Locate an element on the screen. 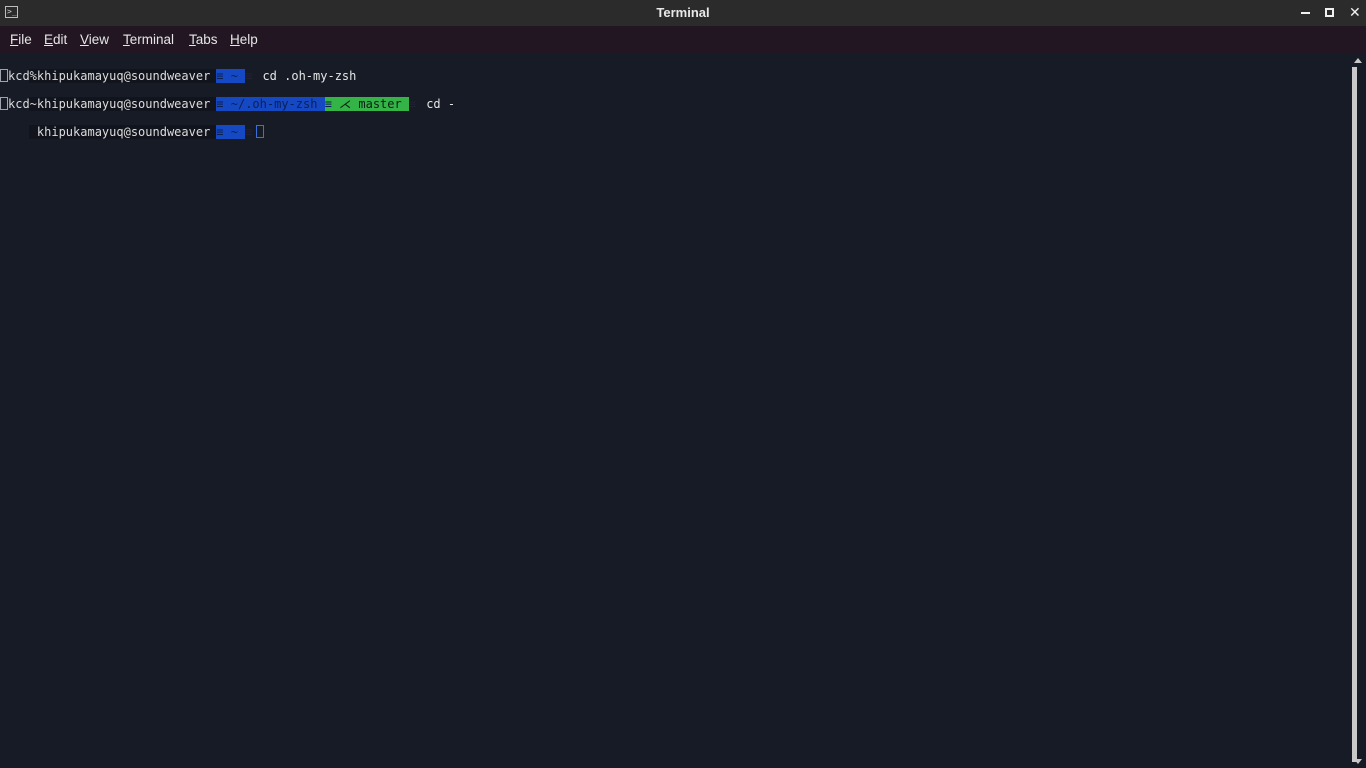 This screenshot has height=768, width=1366. menu-tabs-label: abs is located at coordinates (206, 39).